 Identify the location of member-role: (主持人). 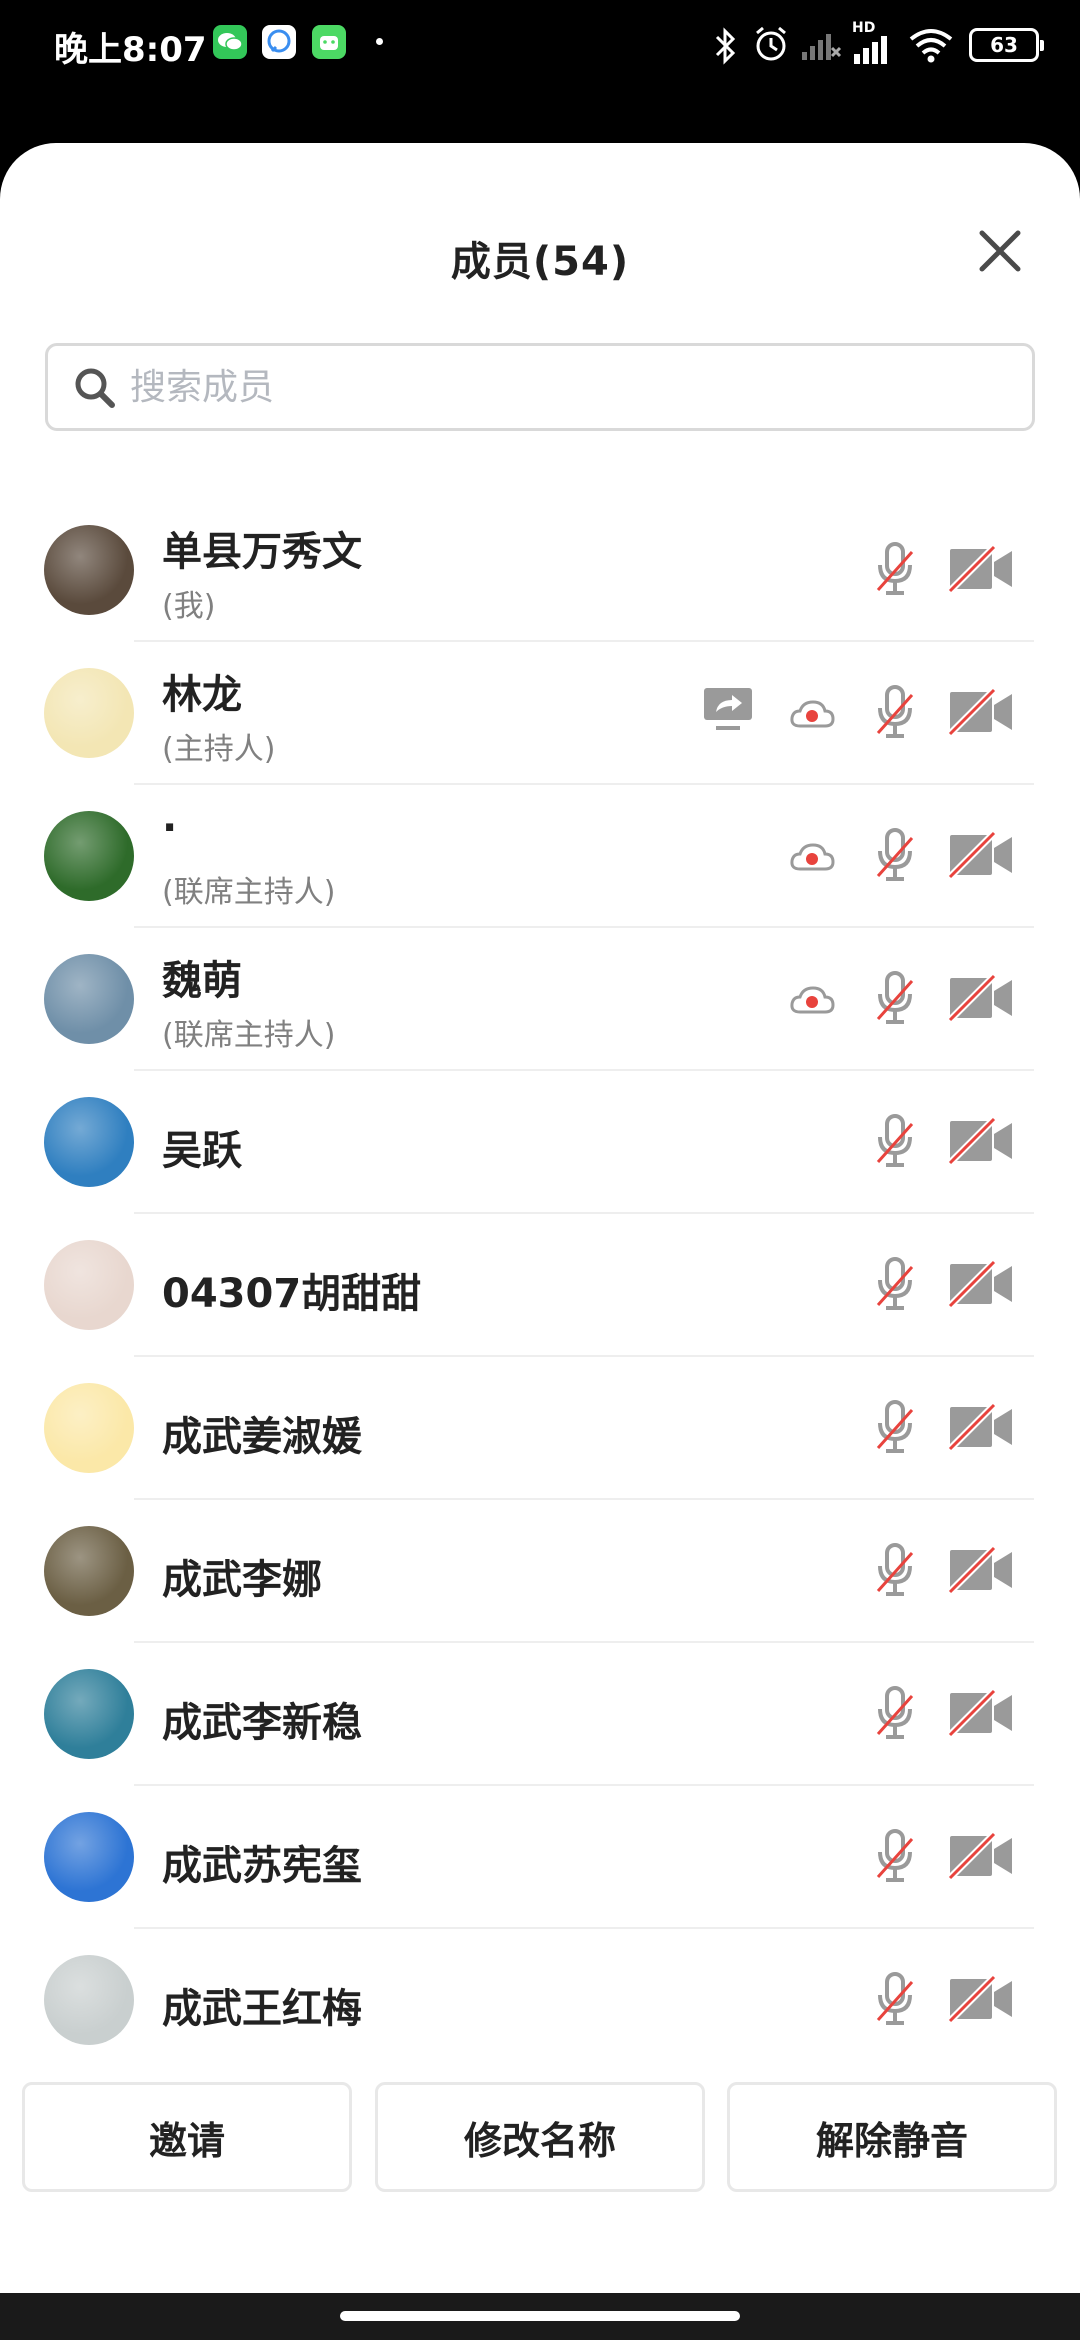
(219, 749).